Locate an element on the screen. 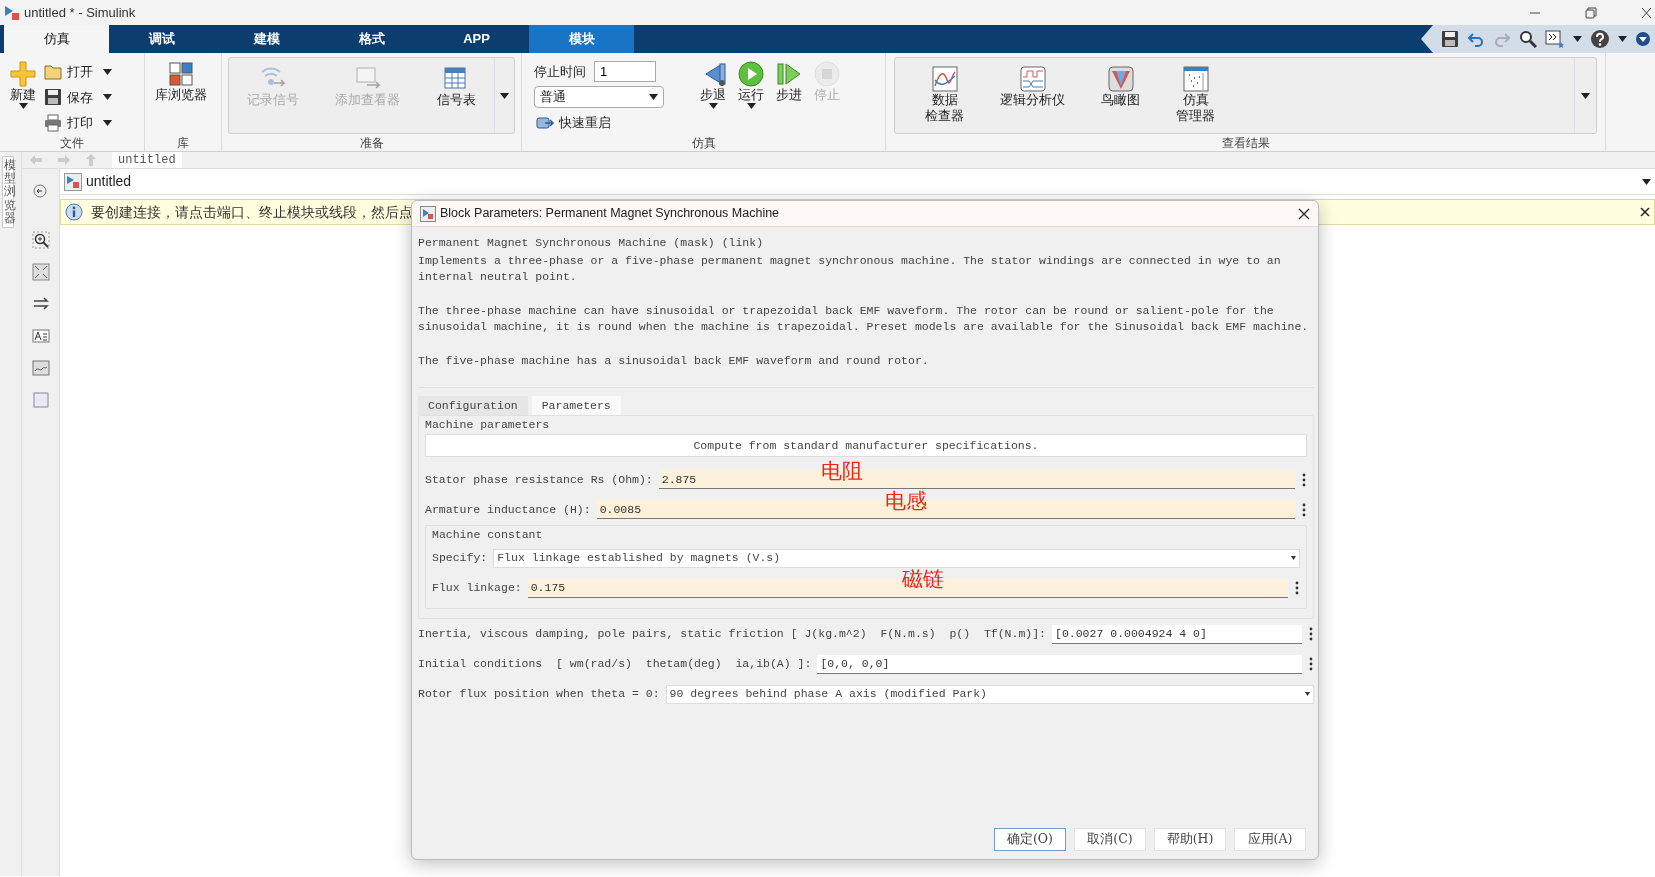 Image resolution: width=1655 pixels, height=877 pixels. search-icon is located at coordinates (1528, 39).